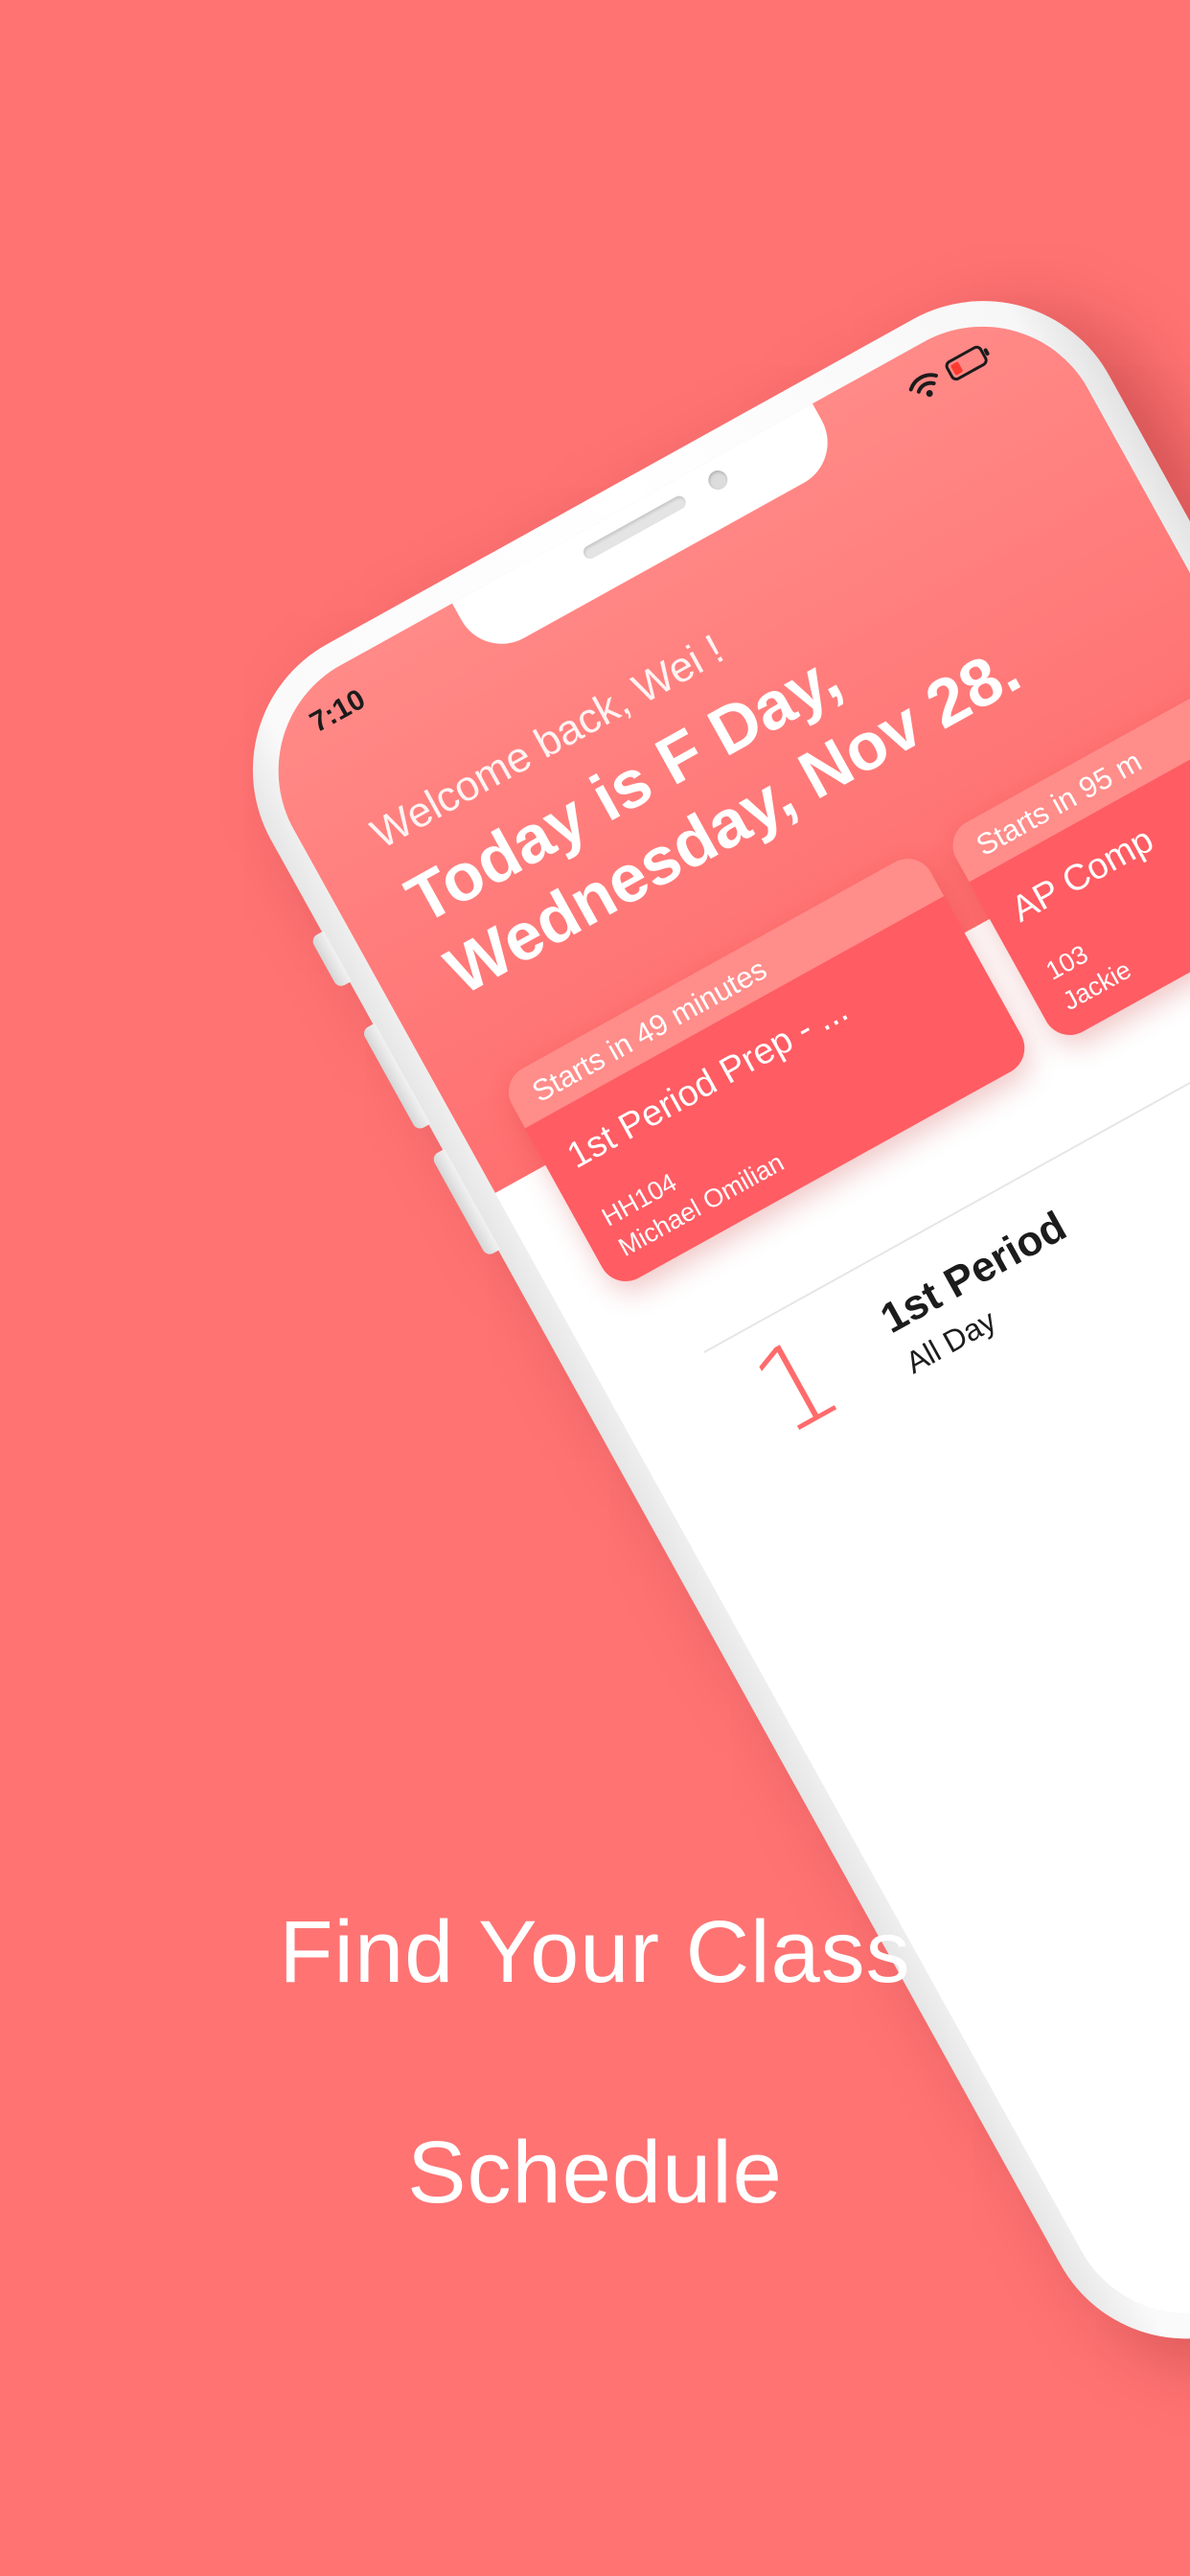 The image size is (1190, 2576). What do you see at coordinates (595, 2172) in the screenshot?
I see `caption-line-2: Schedule` at bounding box center [595, 2172].